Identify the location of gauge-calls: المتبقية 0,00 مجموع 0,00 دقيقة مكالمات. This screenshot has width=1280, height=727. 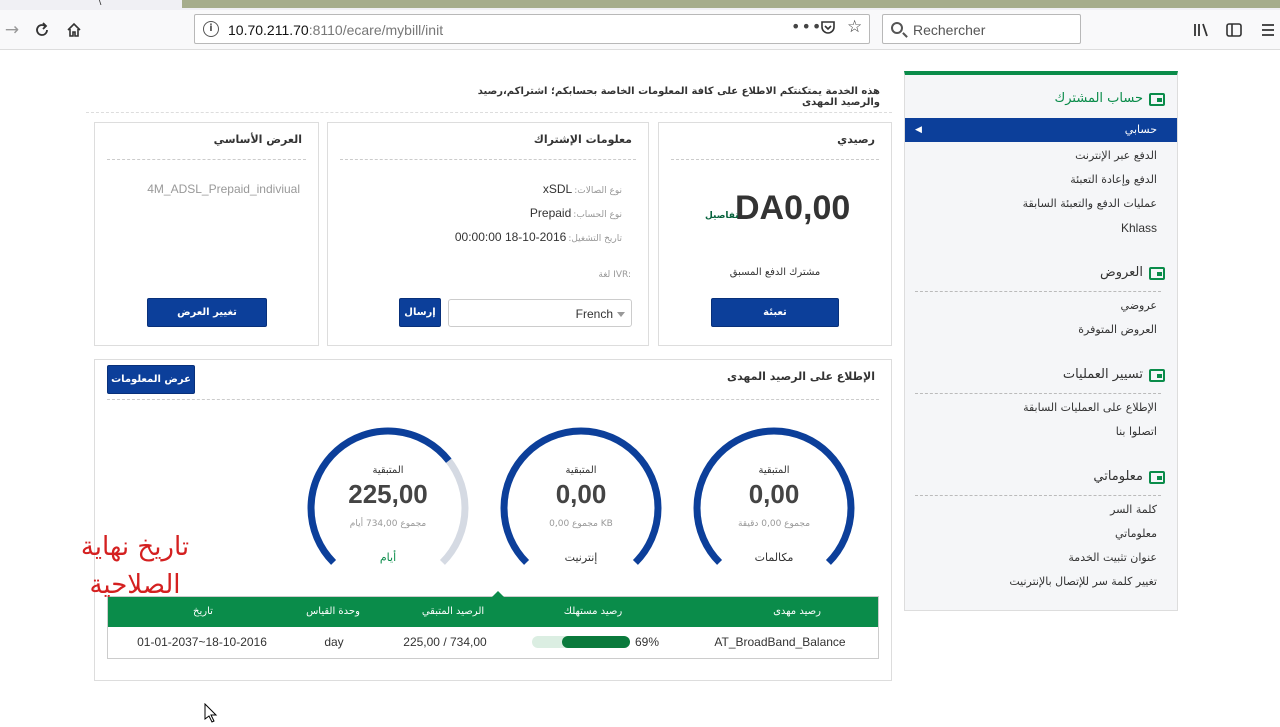
(774, 508).